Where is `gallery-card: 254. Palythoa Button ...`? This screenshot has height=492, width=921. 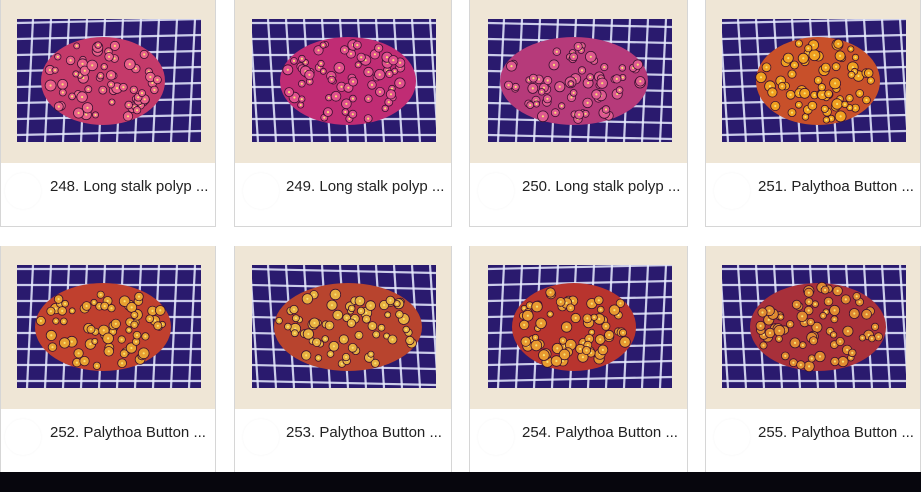
gallery-card: 254. Palythoa Button ... is located at coordinates (578, 359).